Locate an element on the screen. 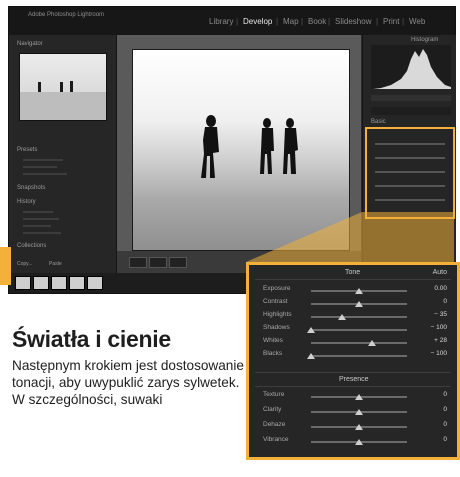  paste-button: Paste is located at coordinates (55, 264).